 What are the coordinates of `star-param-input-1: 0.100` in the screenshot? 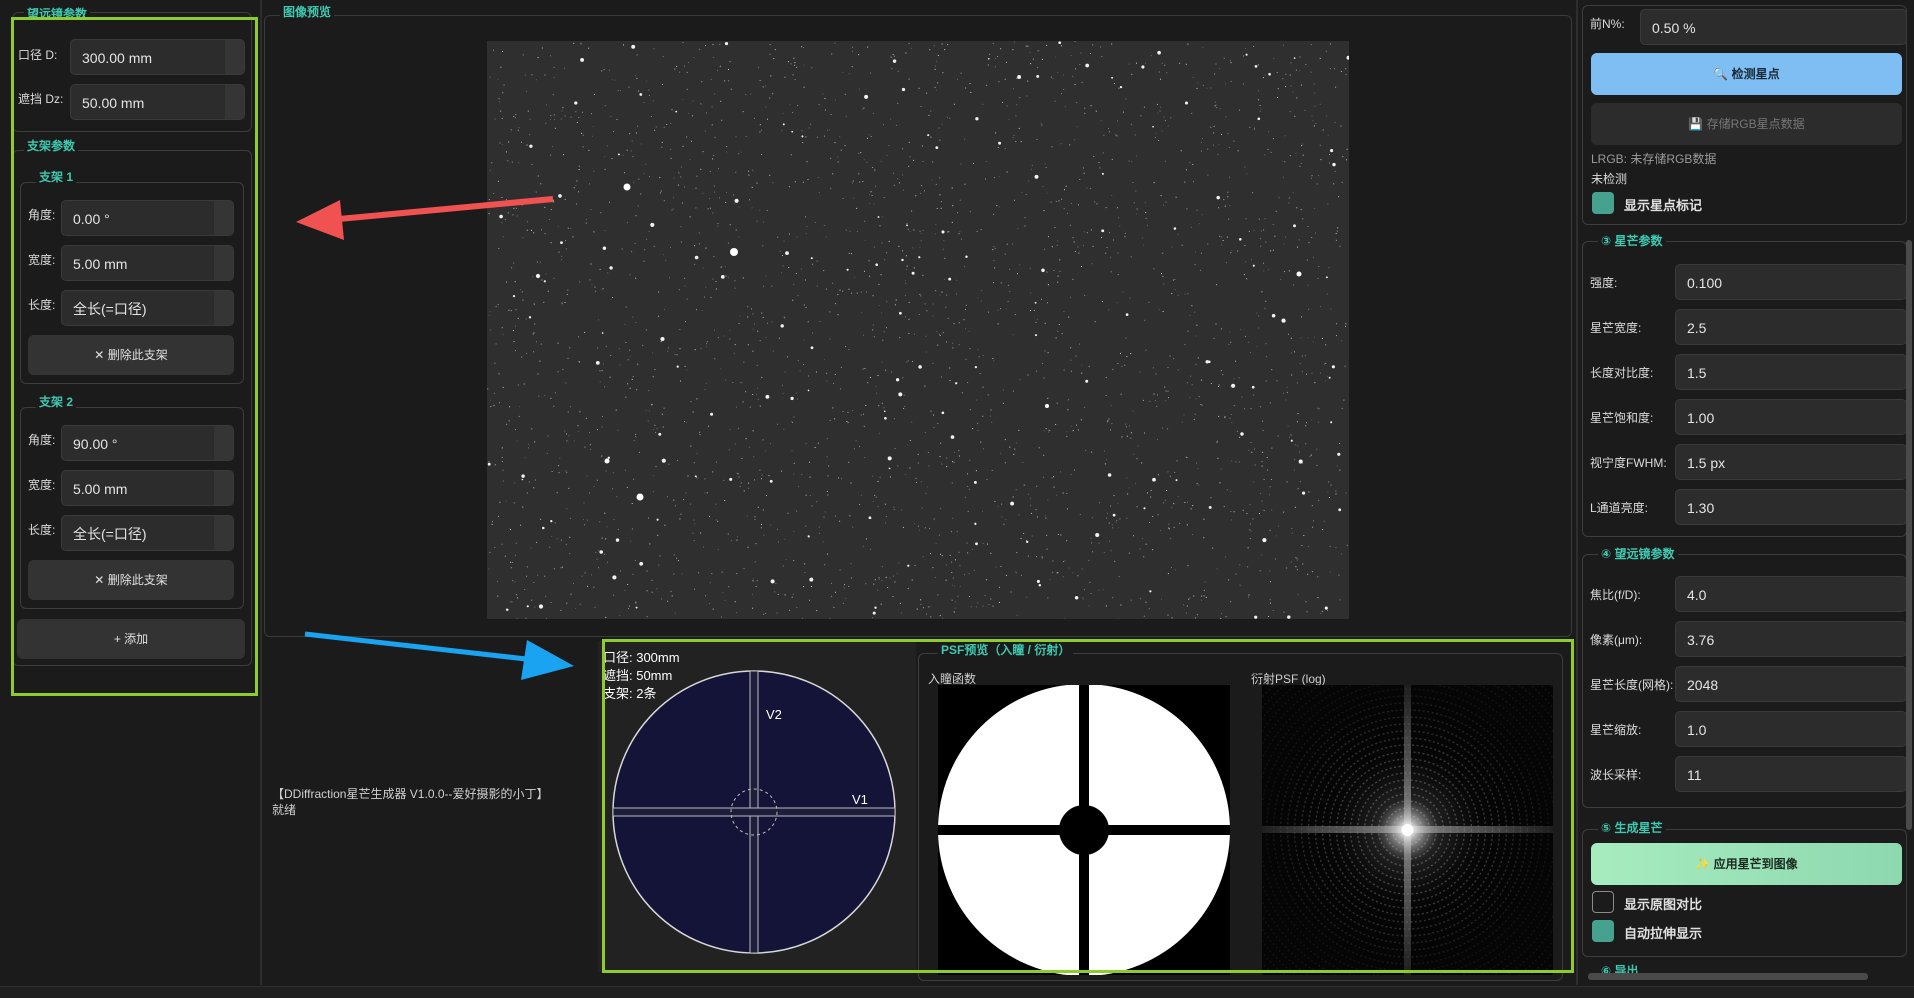 It's located at (1791, 282).